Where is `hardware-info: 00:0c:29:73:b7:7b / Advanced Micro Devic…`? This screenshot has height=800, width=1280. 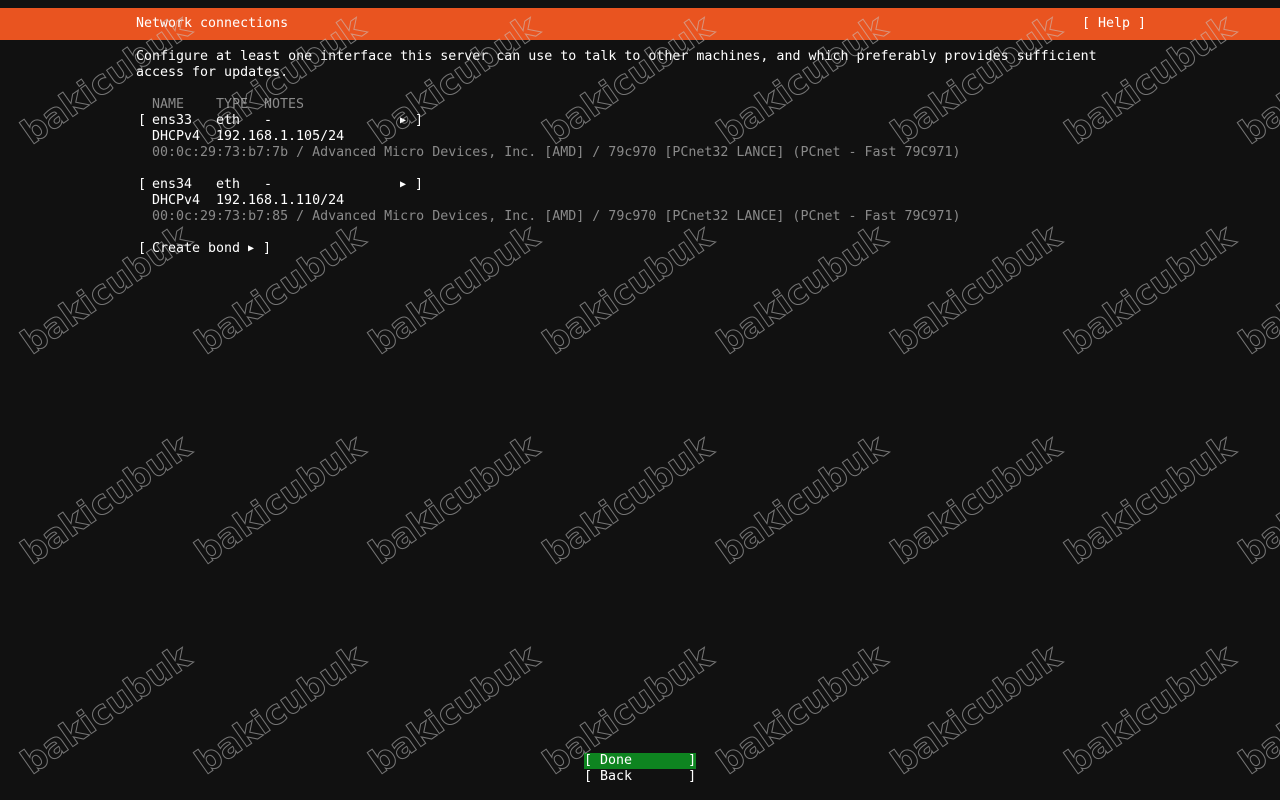
hardware-info: 00:0c:29:73:b7:7b / Advanced Micro Devic… is located at coordinates (556, 152).